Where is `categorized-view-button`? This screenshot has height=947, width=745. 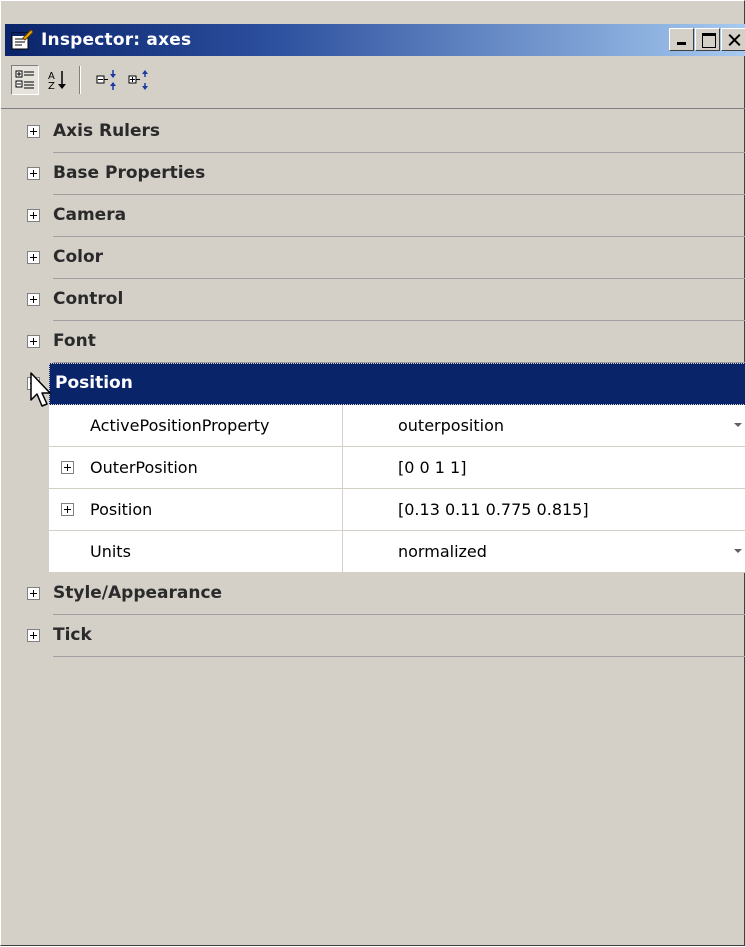 categorized-view-button is located at coordinates (25, 80).